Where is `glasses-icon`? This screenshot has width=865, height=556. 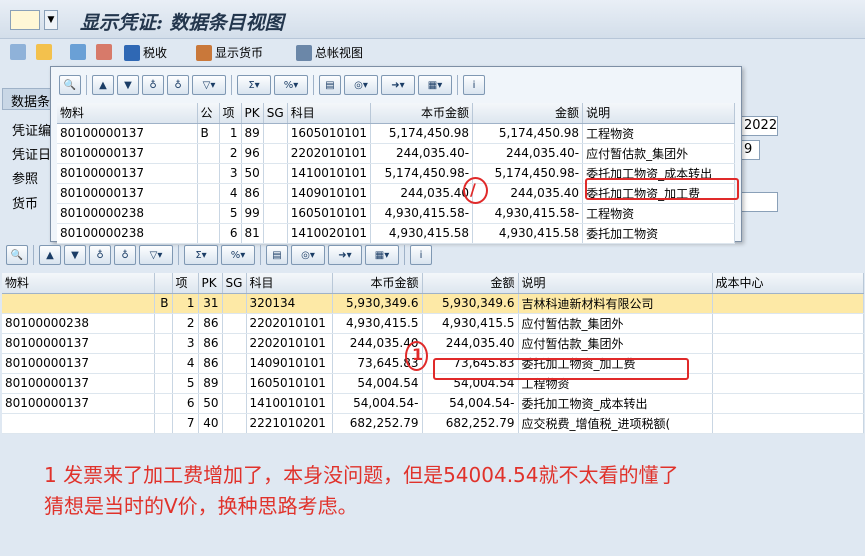
glasses-icon is located at coordinates (18, 52).